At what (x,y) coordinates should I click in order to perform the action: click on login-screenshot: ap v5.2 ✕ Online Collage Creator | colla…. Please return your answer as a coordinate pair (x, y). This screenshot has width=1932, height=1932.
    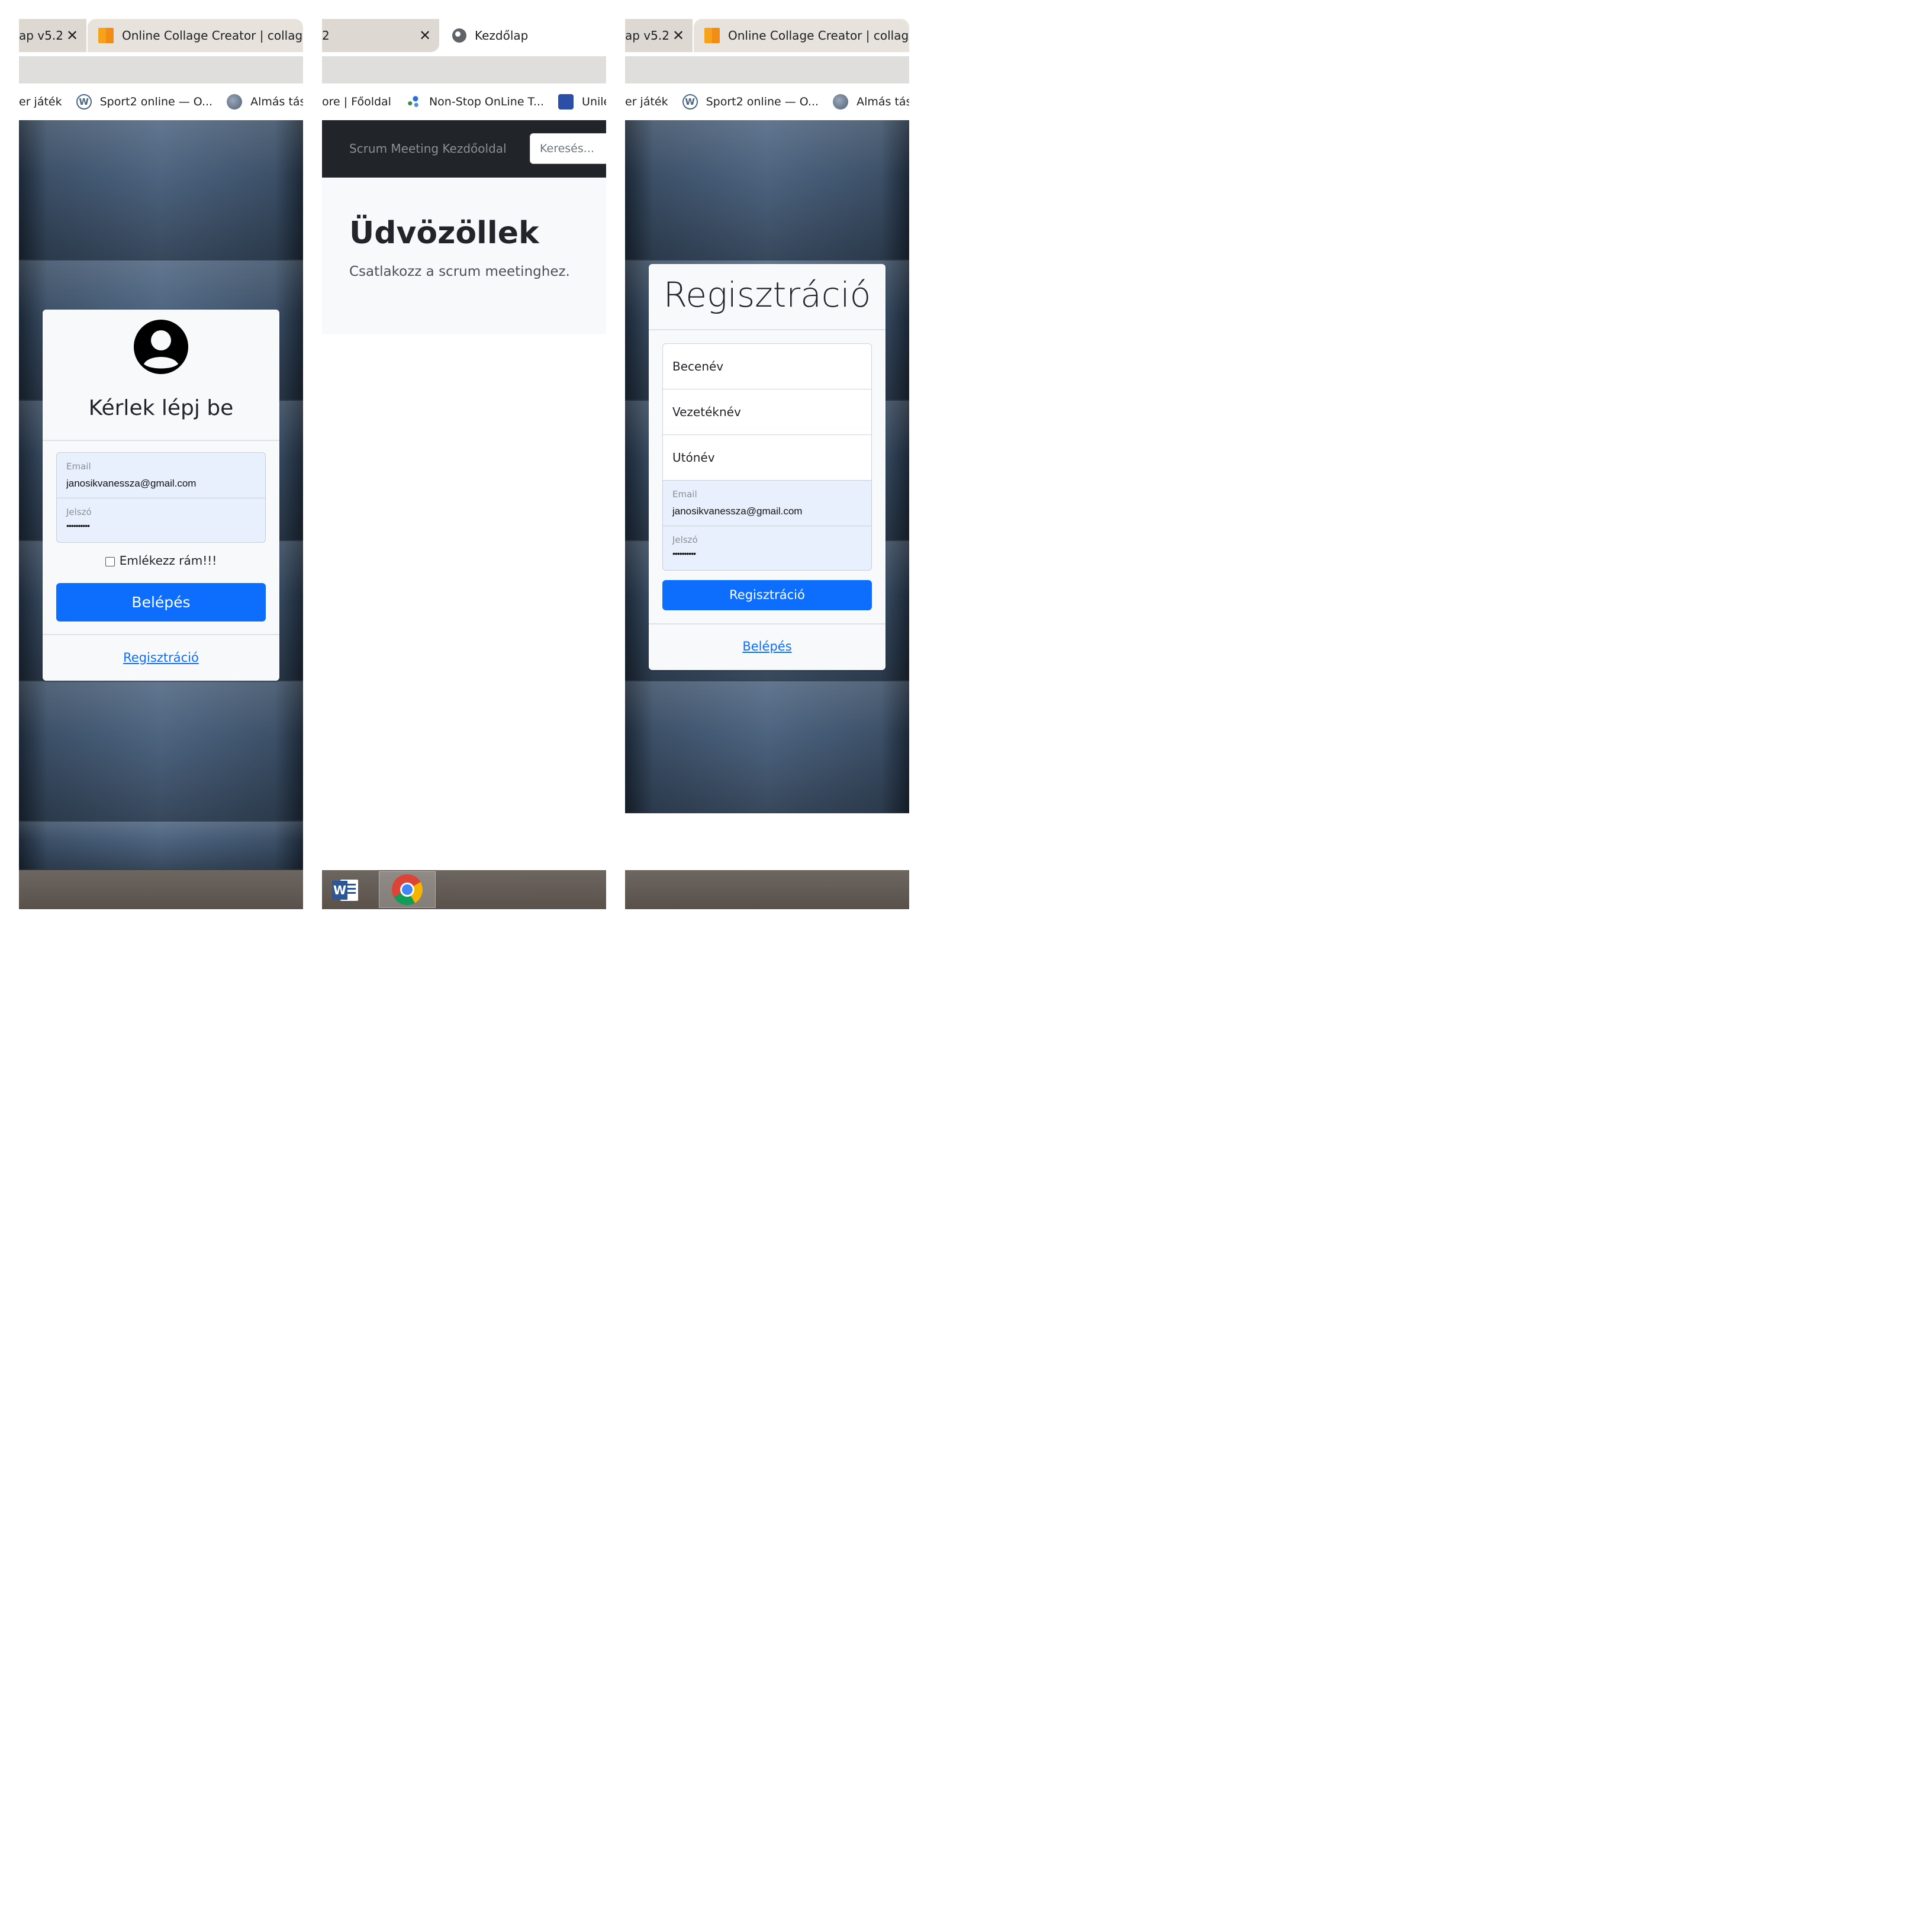
    Looking at the image, I should click on (161, 464).